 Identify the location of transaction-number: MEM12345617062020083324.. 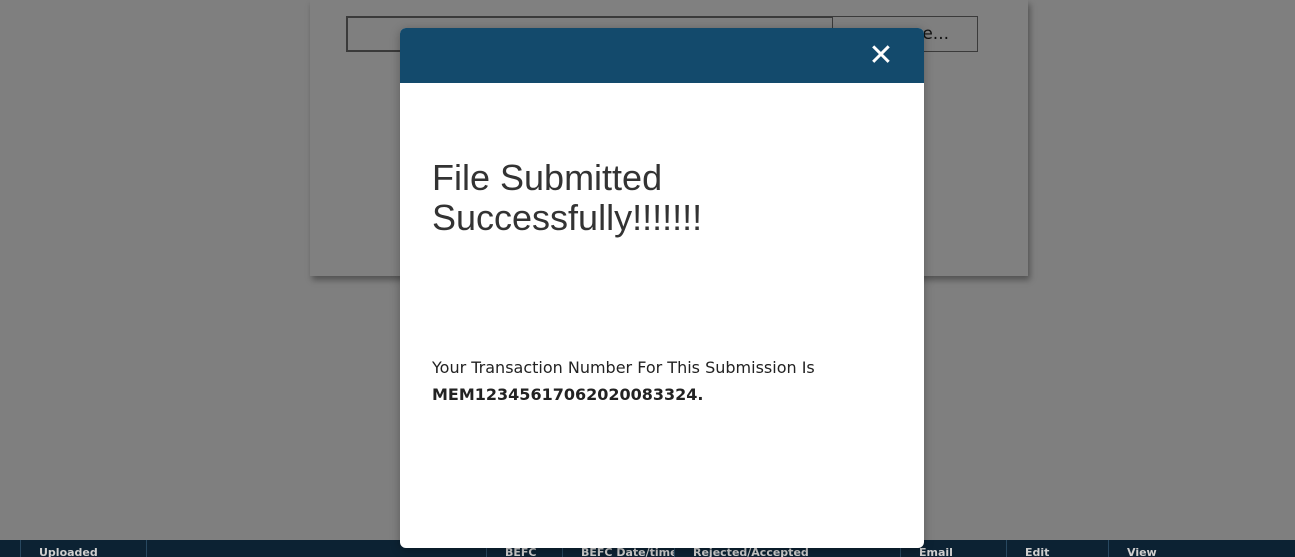
(568, 394).